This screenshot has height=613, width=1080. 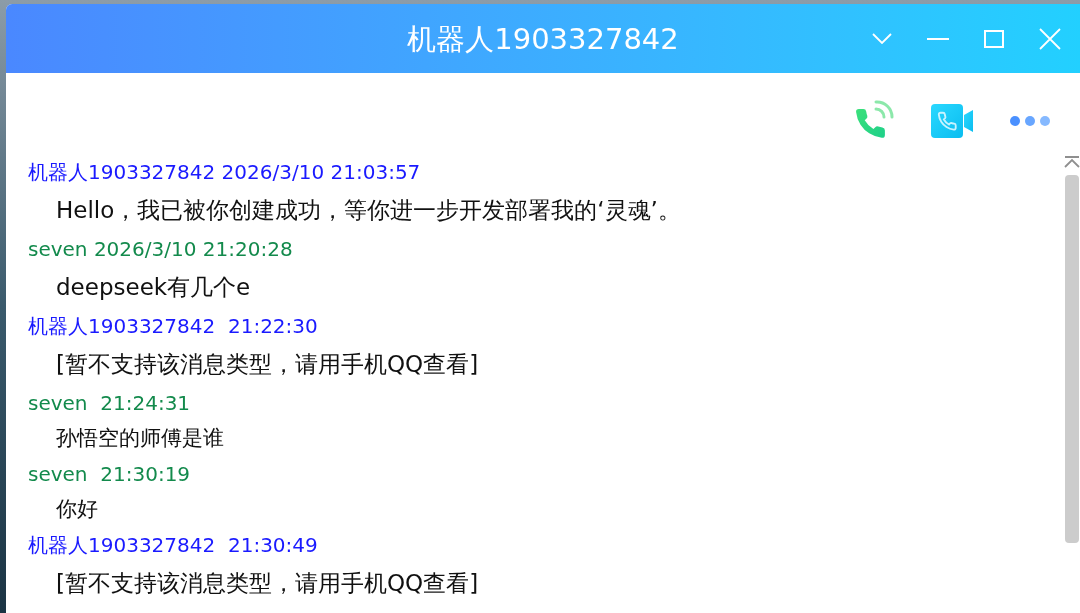 What do you see at coordinates (938, 38) in the screenshot?
I see `minimize-icon` at bounding box center [938, 38].